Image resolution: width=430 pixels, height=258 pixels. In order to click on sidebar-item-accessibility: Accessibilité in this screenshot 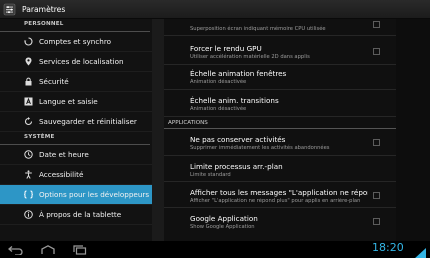, I will do `click(76, 175)`.